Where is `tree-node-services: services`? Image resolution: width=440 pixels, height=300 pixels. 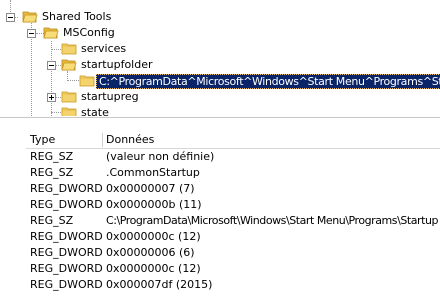
tree-node-services: services is located at coordinates (100, 49).